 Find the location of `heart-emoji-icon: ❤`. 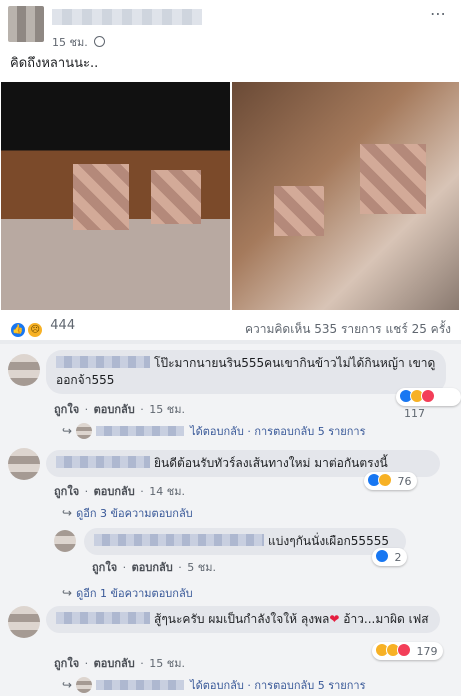

heart-emoji-icon: ❤ is located at coordinates (334, 619).